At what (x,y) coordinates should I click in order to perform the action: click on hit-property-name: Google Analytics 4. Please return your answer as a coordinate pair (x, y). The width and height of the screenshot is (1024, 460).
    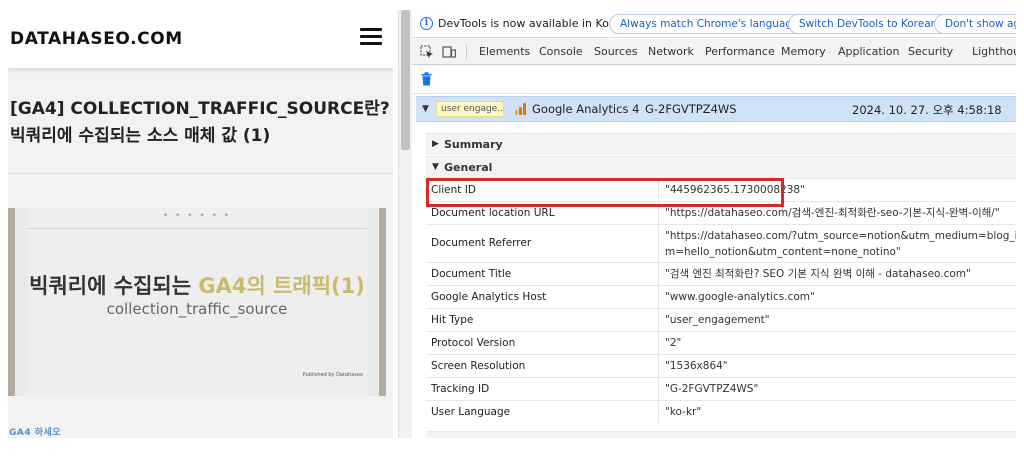
    Looking at the image, I should click on (586, 109).